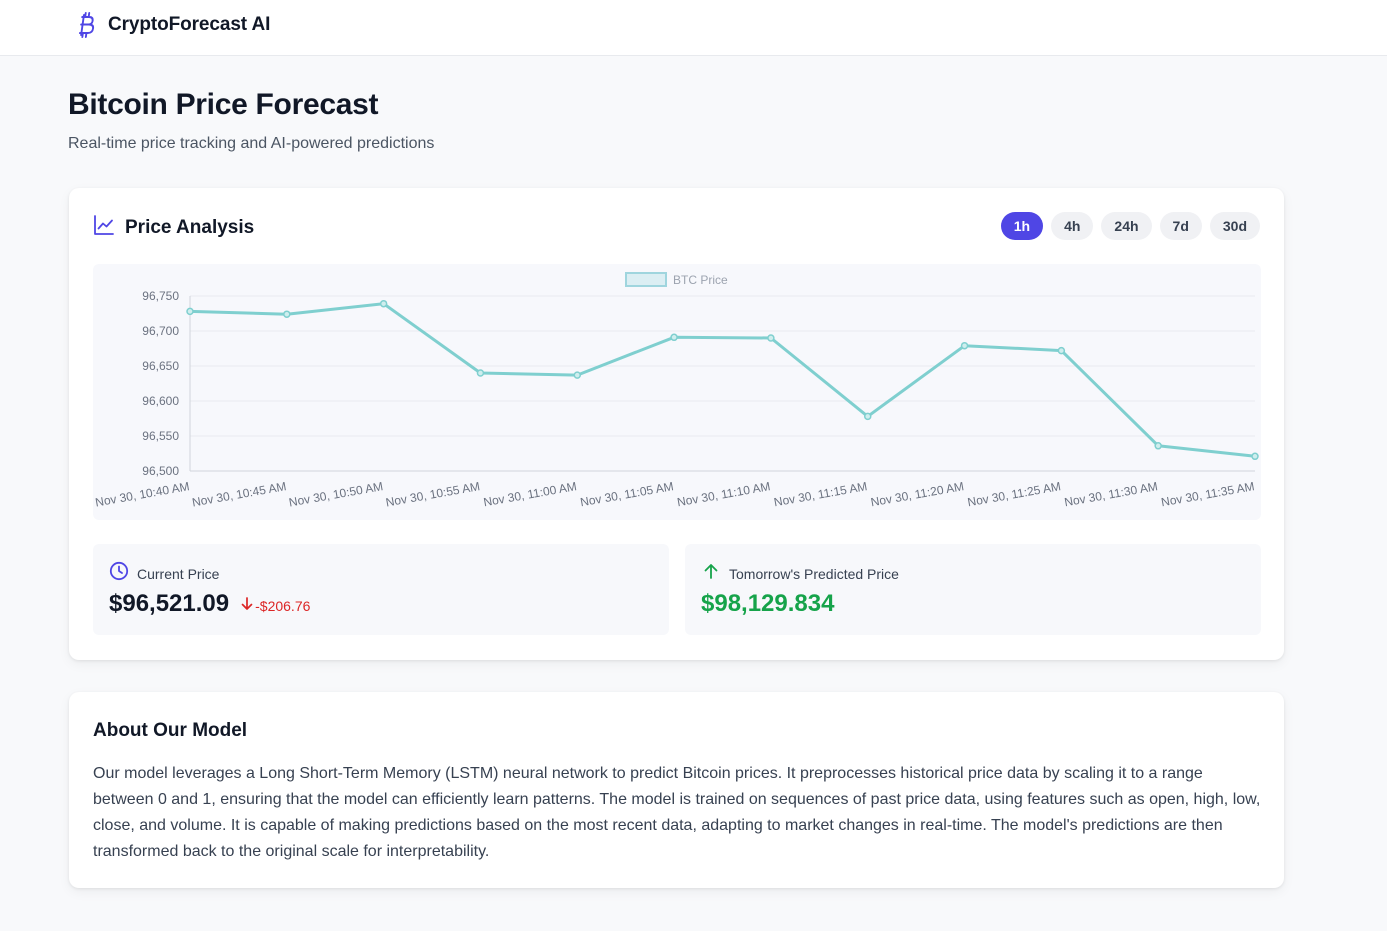  I want to click on range-button-7d: 7d, so click(1180, 226).